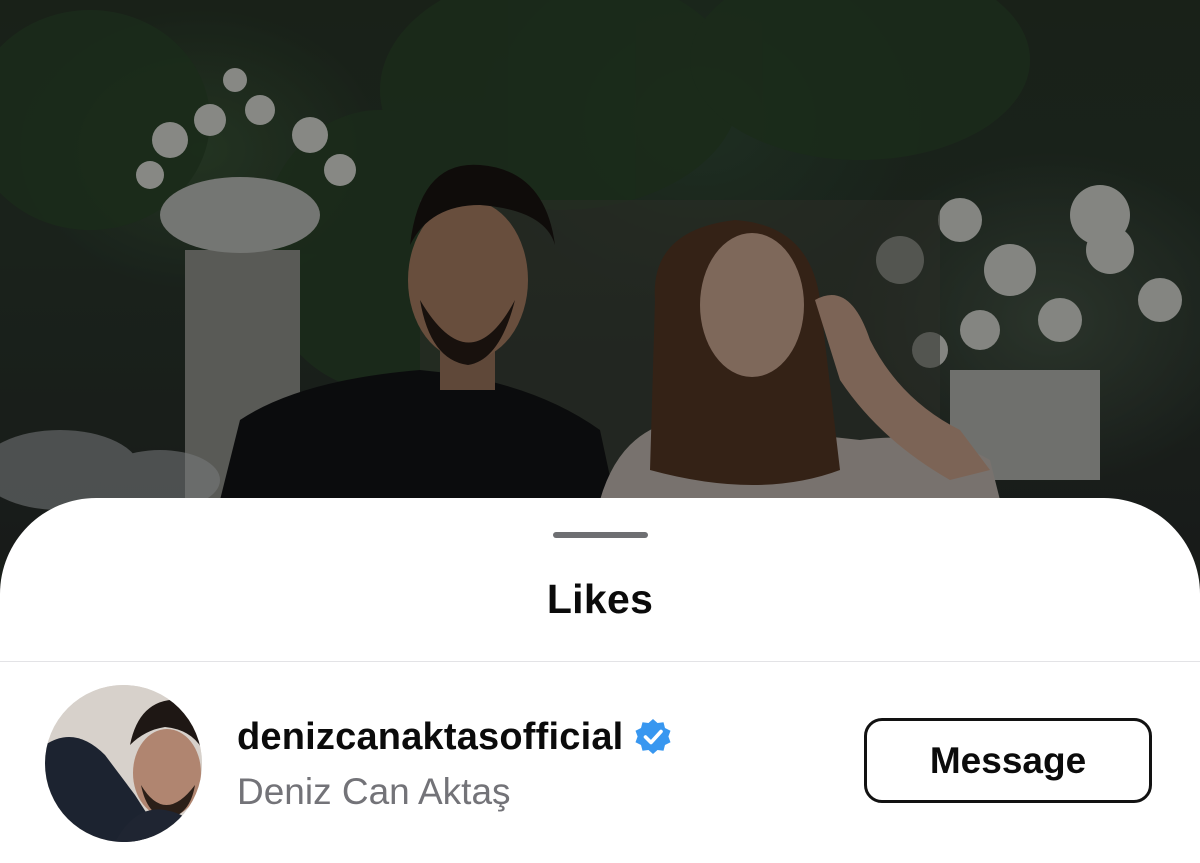 The width and height of the screenshot is (1200, 863). Describe the element at coordinates (374, 791) in the screenshot. I see `full-name: Deniz Can Aktaş` at that location.